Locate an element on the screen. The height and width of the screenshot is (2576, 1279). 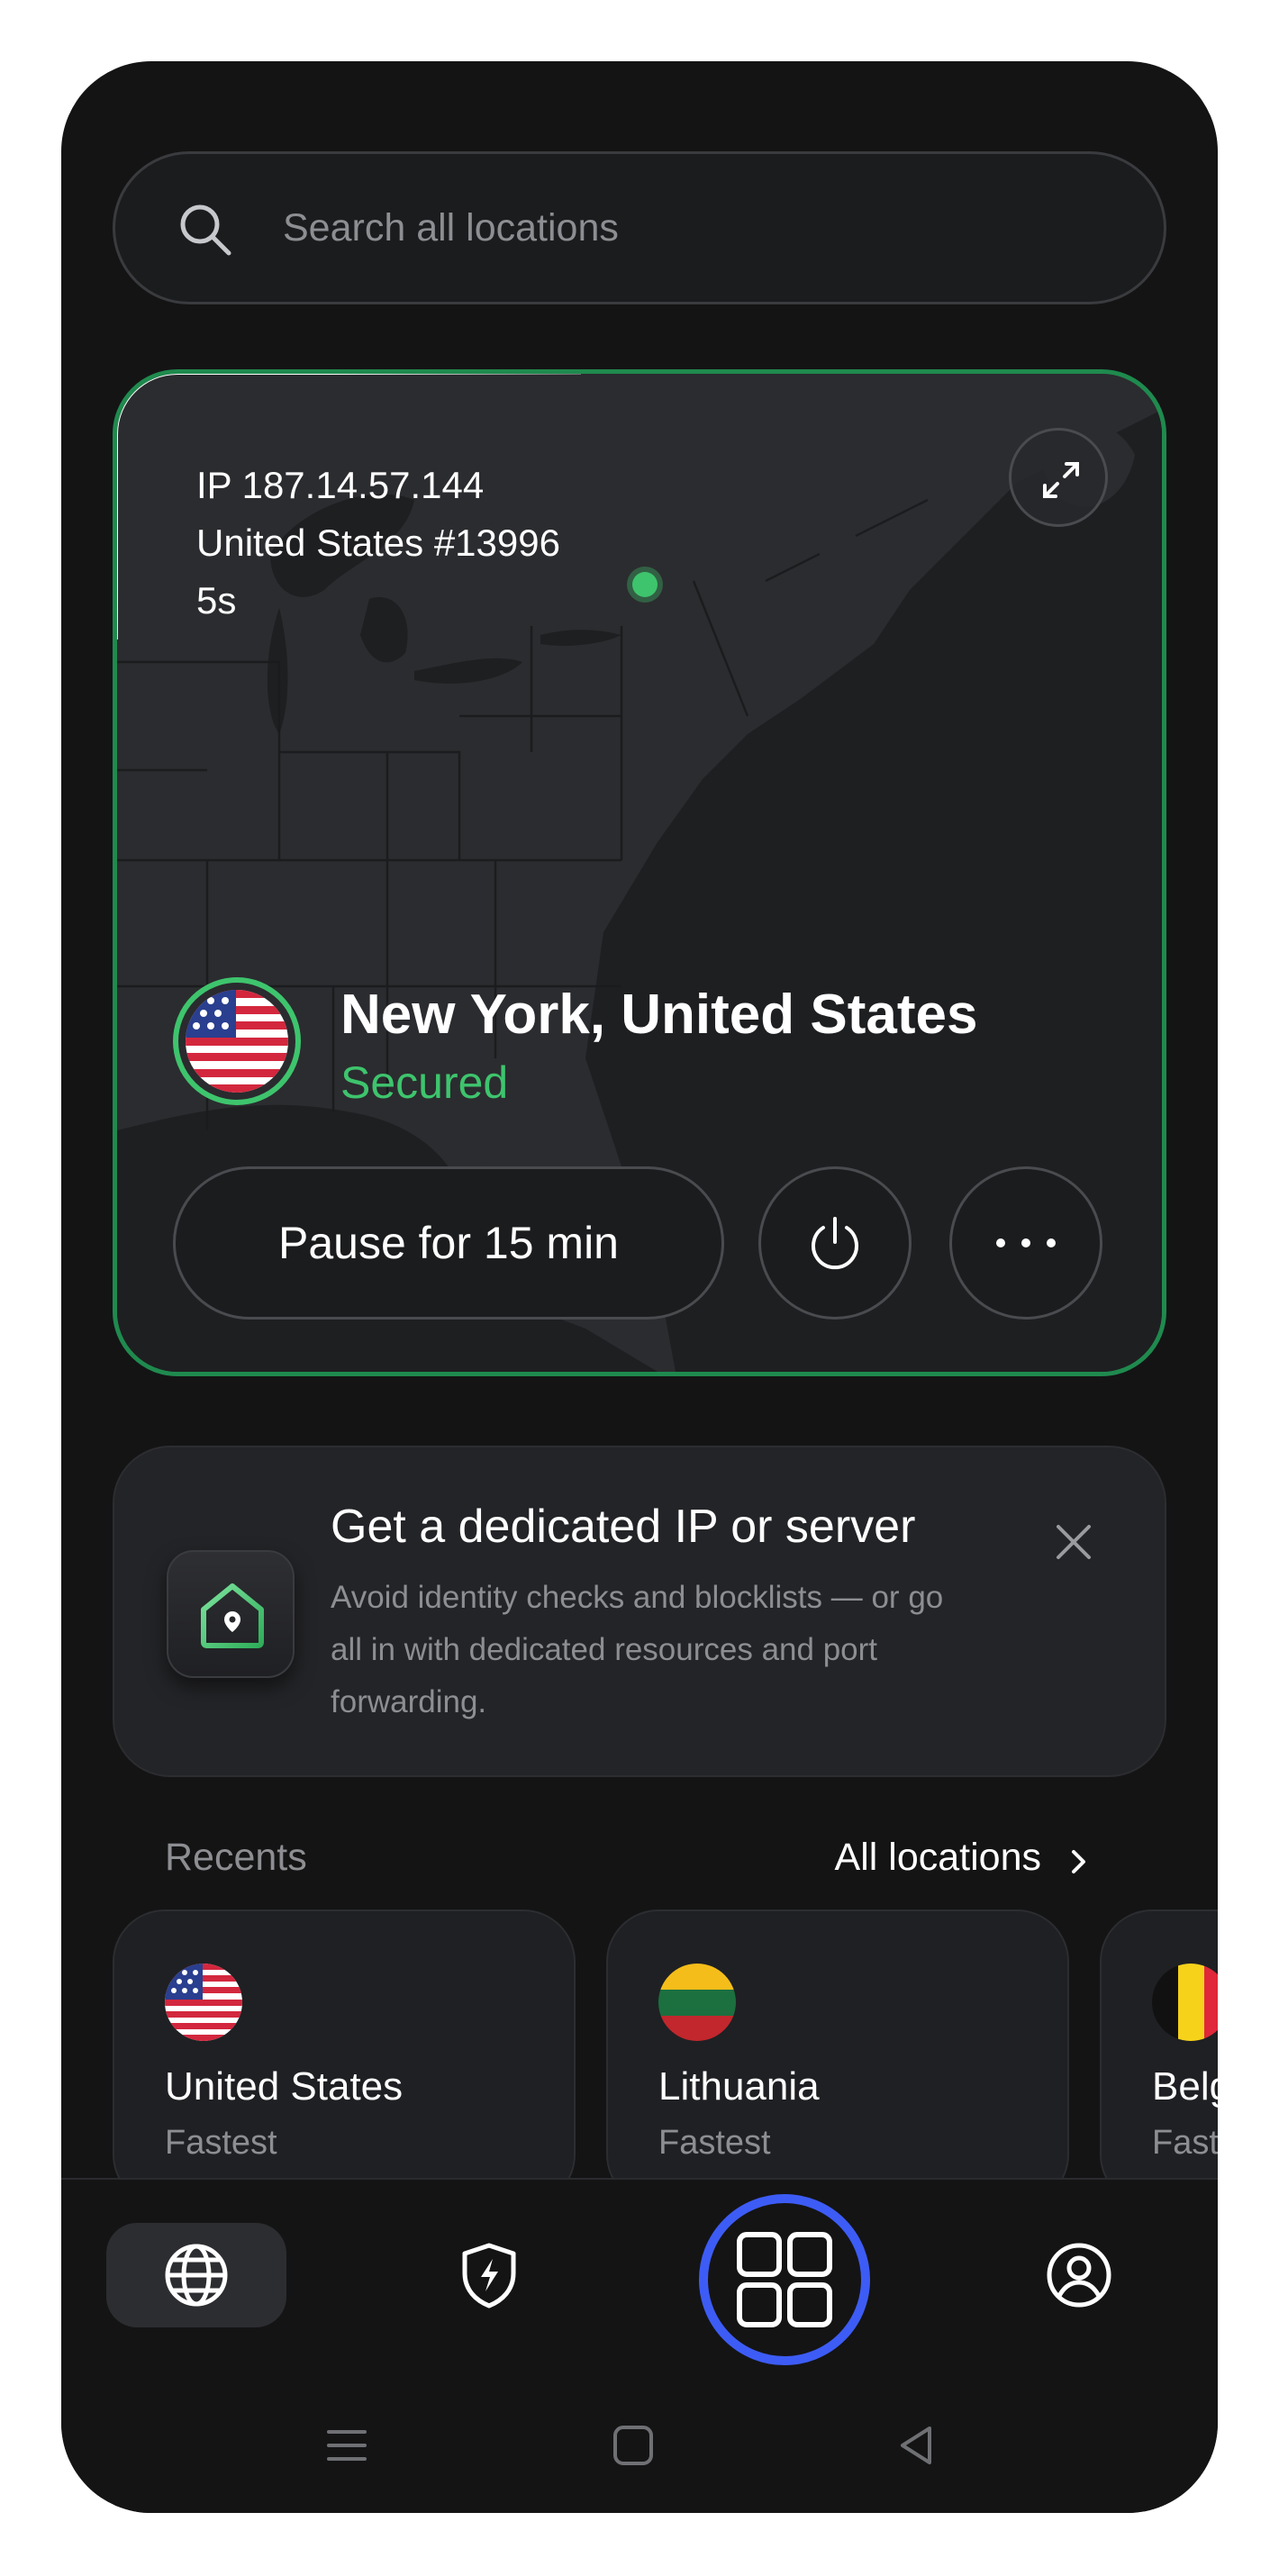
close-icon is located at coordinates (1073, 1542).